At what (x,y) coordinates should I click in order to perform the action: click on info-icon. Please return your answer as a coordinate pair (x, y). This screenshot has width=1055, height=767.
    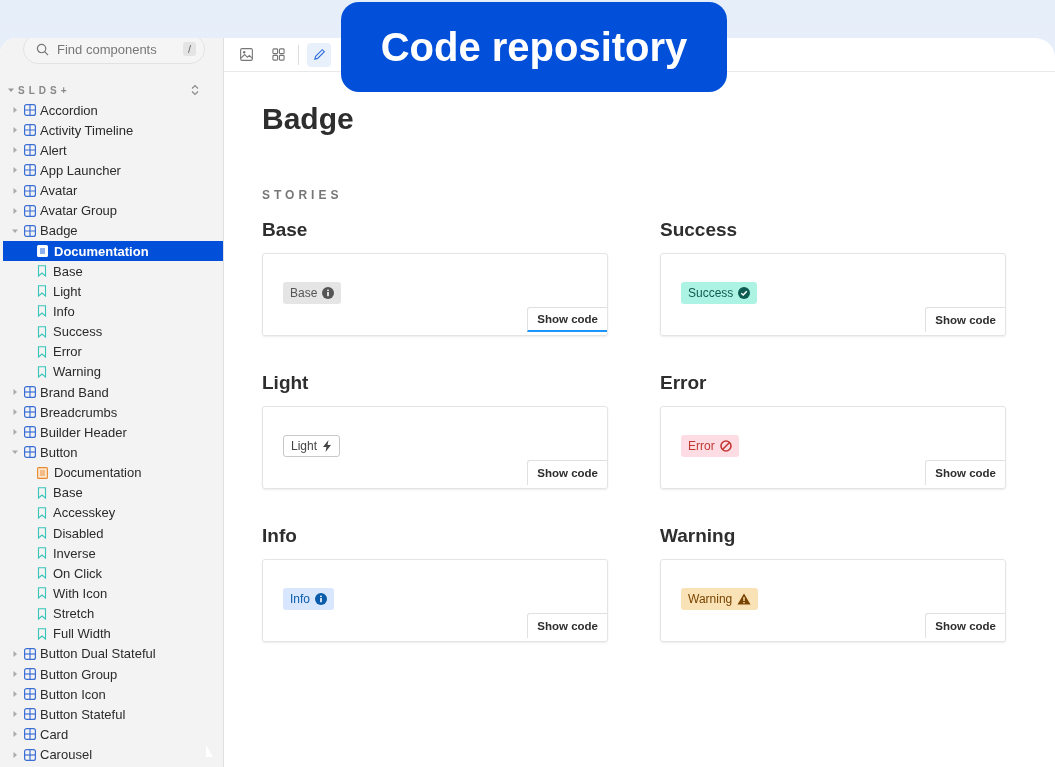
    Looking at the image, I should click on (321, 599).